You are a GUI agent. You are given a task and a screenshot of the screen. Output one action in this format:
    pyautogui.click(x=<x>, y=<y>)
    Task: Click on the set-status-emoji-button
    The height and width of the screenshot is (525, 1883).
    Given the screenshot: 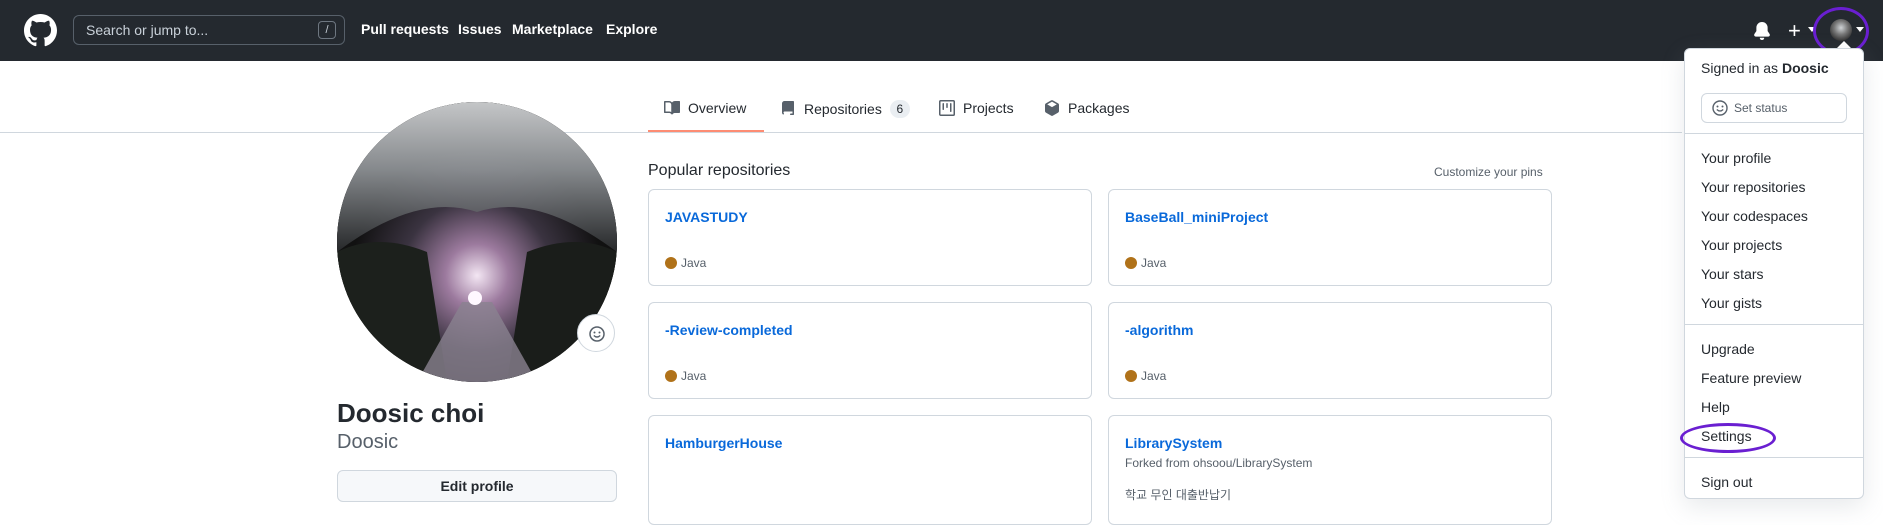 What is the action you would take?
    pyautogui.click(x=596, y=333)
    